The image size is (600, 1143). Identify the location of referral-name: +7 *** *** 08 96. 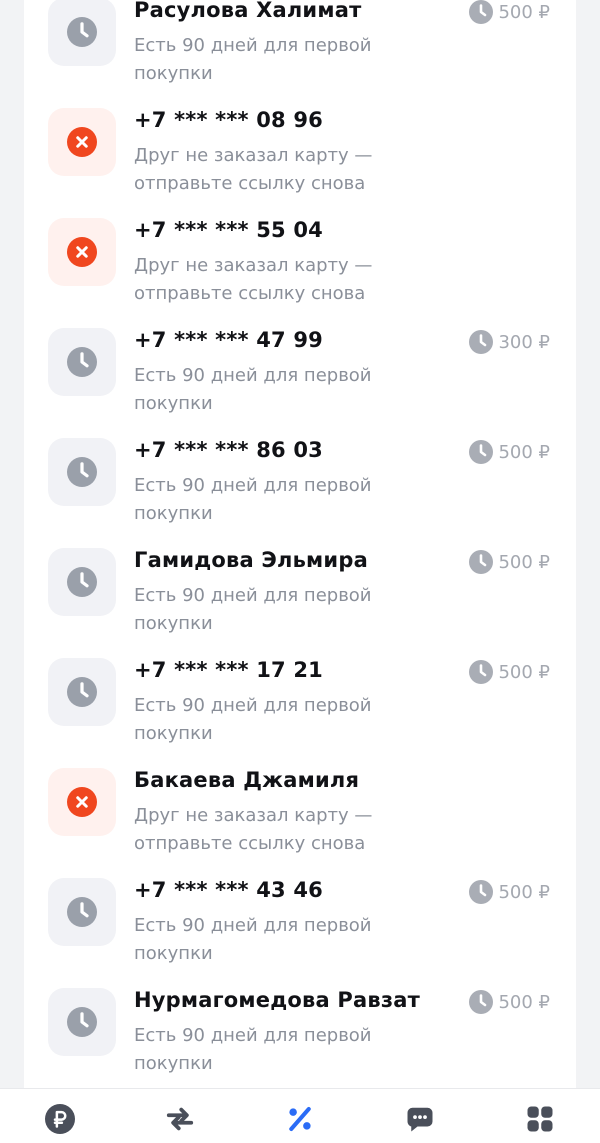
(228, 120).